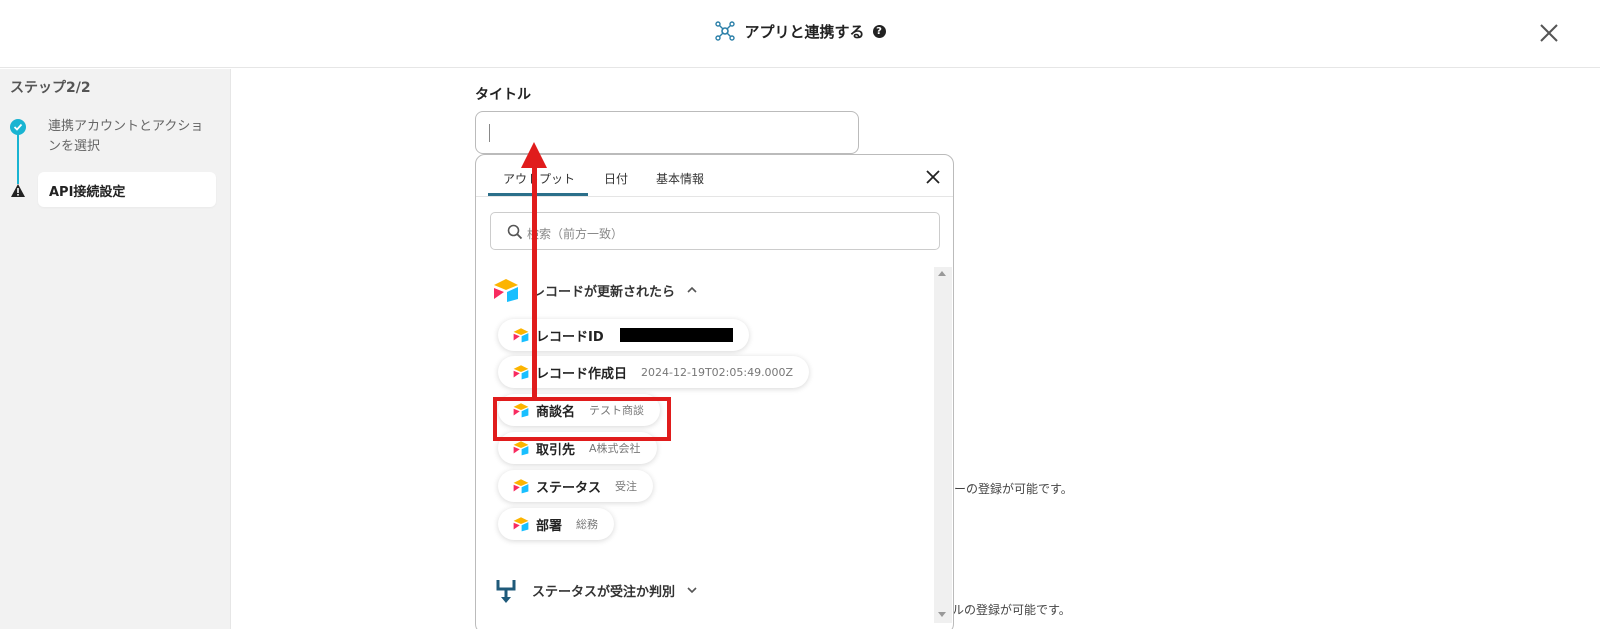 The height and width of the screenshot is (629, 1600). Describe the element at coordinates (570, 337) in the screenshot. I see `chip-name: レコードID` at that location.